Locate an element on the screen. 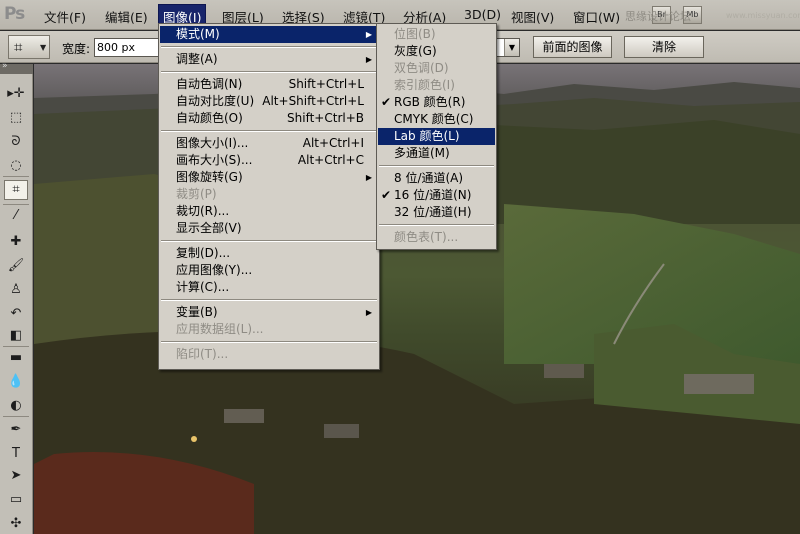  gradient-icon: ▬ is located at coordinates (16, 357).